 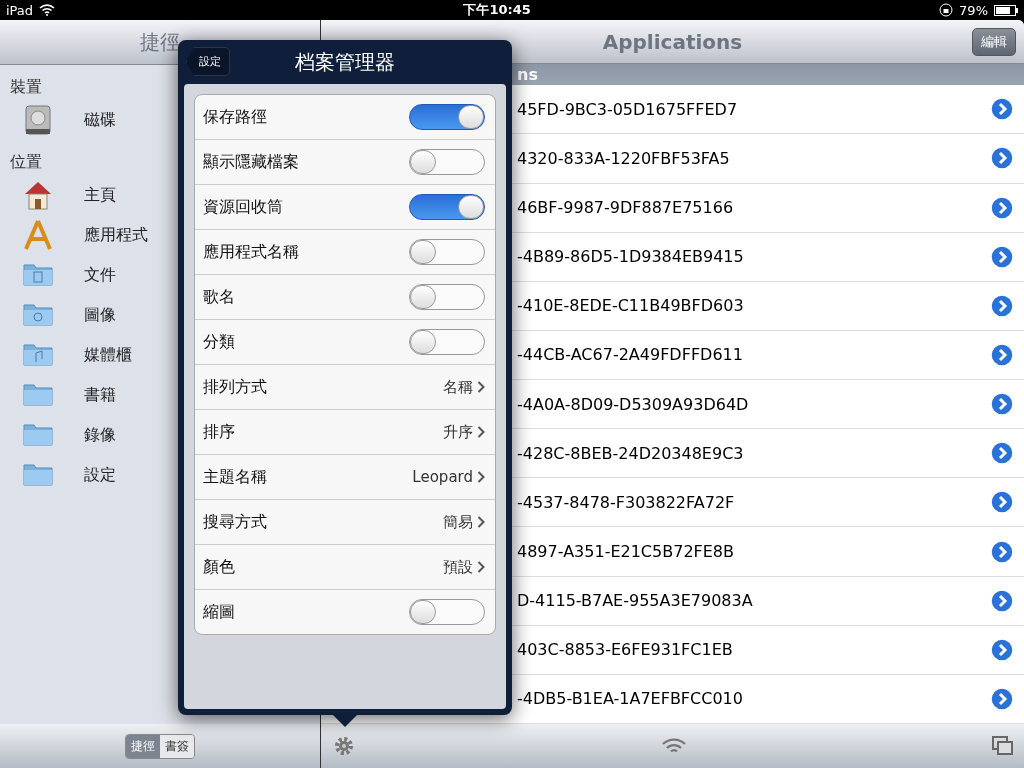 I want to click on sidebar-item: 應用程式, so click(x=116, y=235).